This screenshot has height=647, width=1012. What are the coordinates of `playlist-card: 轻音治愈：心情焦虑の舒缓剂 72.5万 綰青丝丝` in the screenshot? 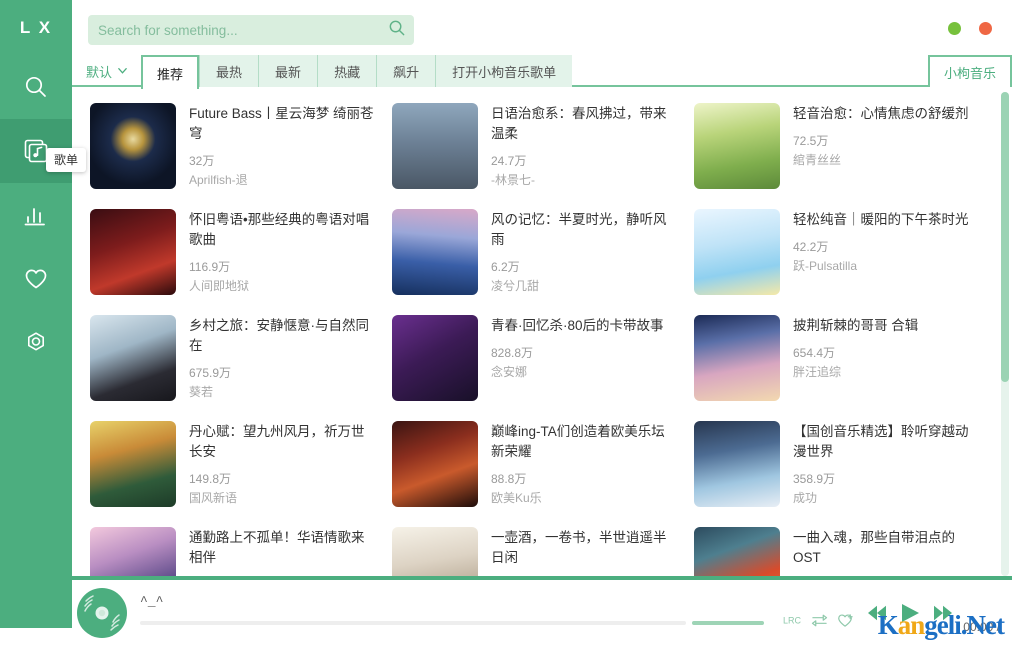 It's located at (837, 148).